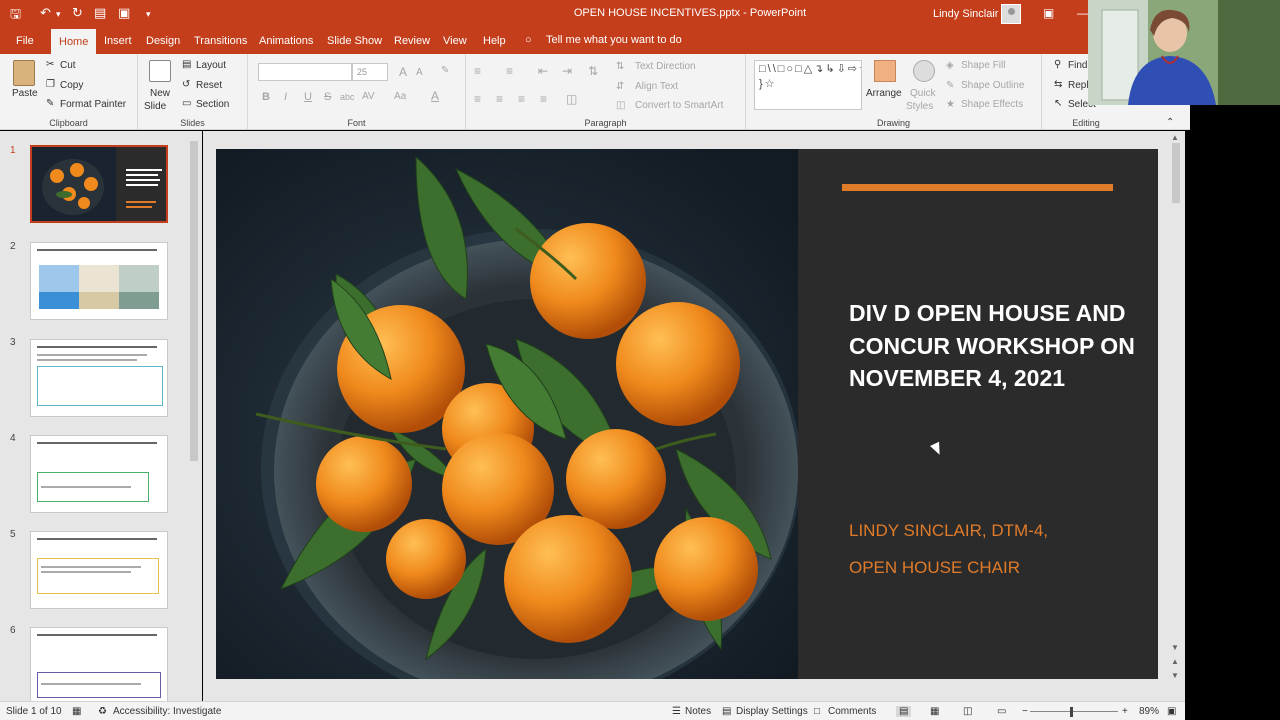 This screenshot has height=720, width=1280. Describe the element at coordinates (924, 71) in the screenshot. I see `quick-styles-icon` at that location.